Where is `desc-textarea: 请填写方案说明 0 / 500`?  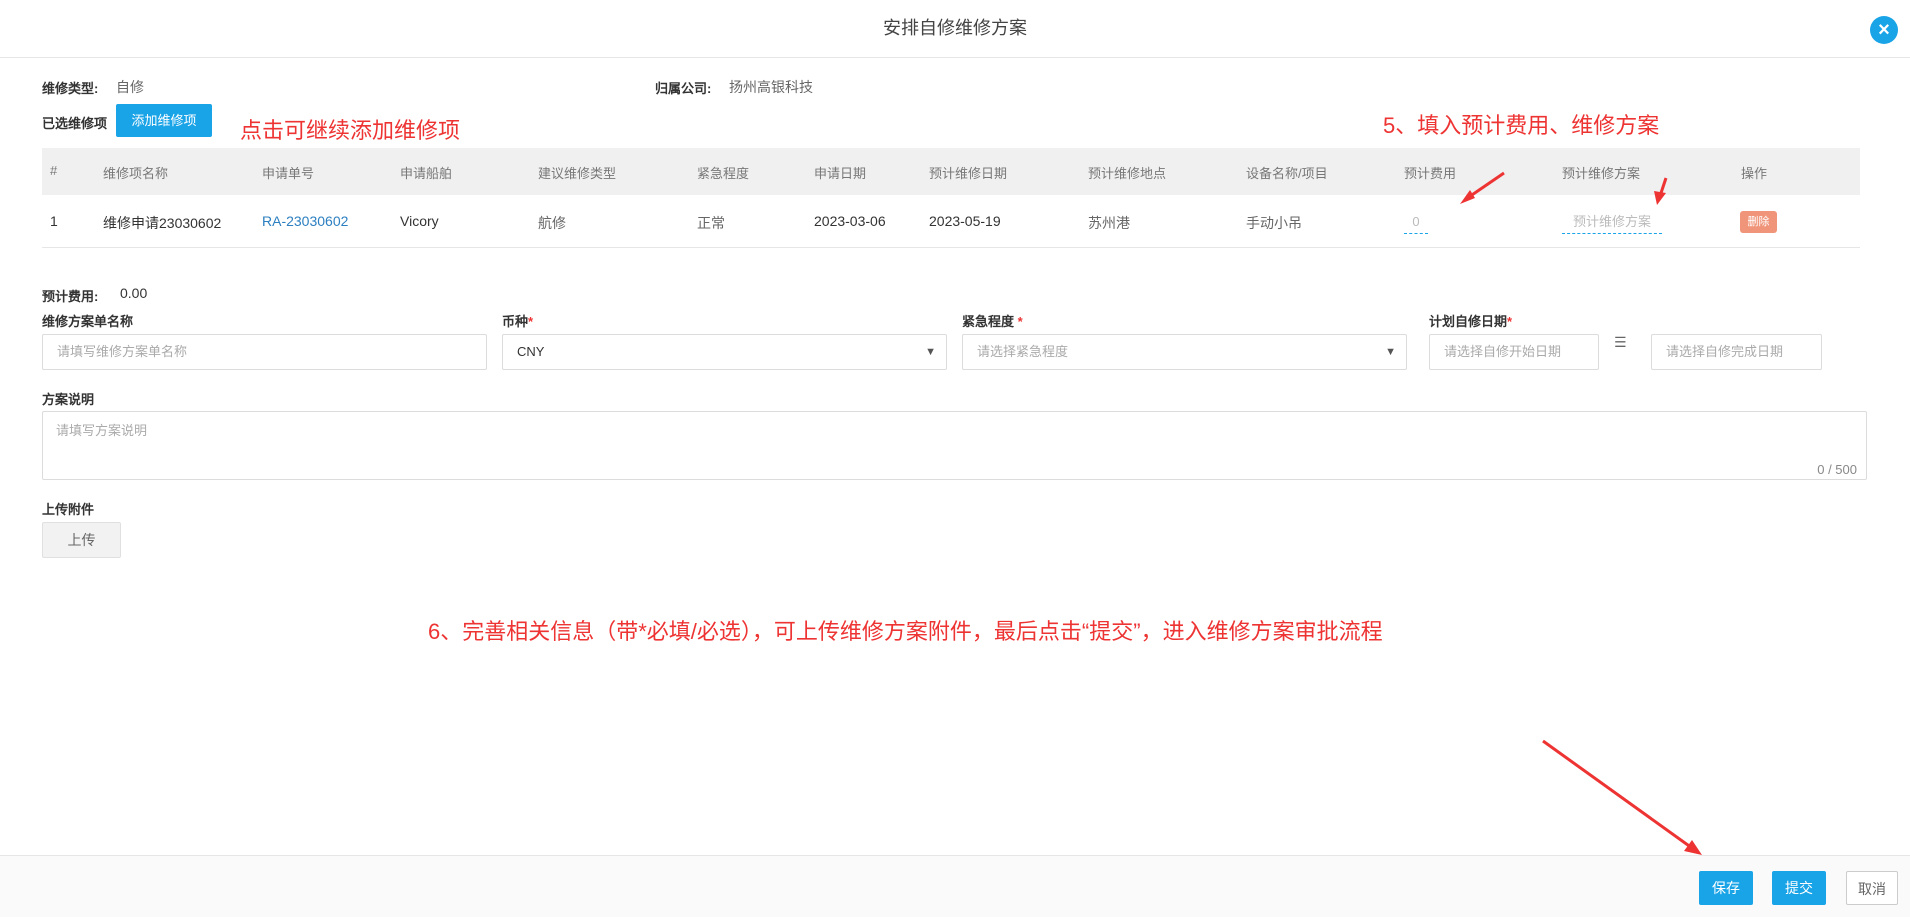
desc-textarea: 请填写方案说明 0 / 500 is located at coordinates (954, 445).